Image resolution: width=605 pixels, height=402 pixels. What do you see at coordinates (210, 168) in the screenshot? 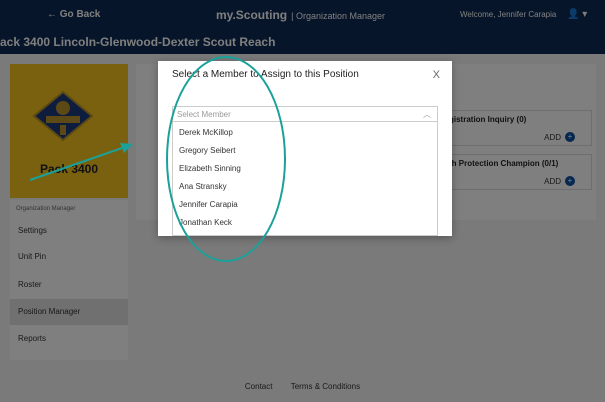
I see `member-option: Elizabeth Sinning` at bounding box center [210, 168].